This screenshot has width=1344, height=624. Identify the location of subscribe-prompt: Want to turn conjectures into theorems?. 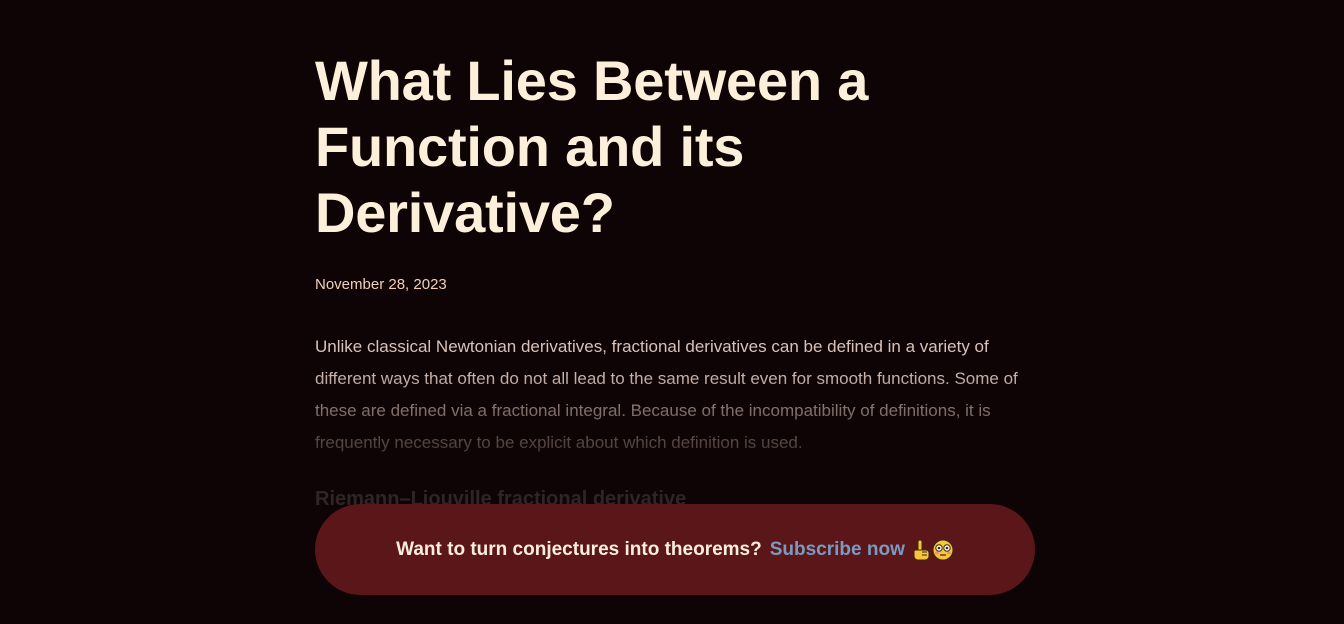
(579, 549).